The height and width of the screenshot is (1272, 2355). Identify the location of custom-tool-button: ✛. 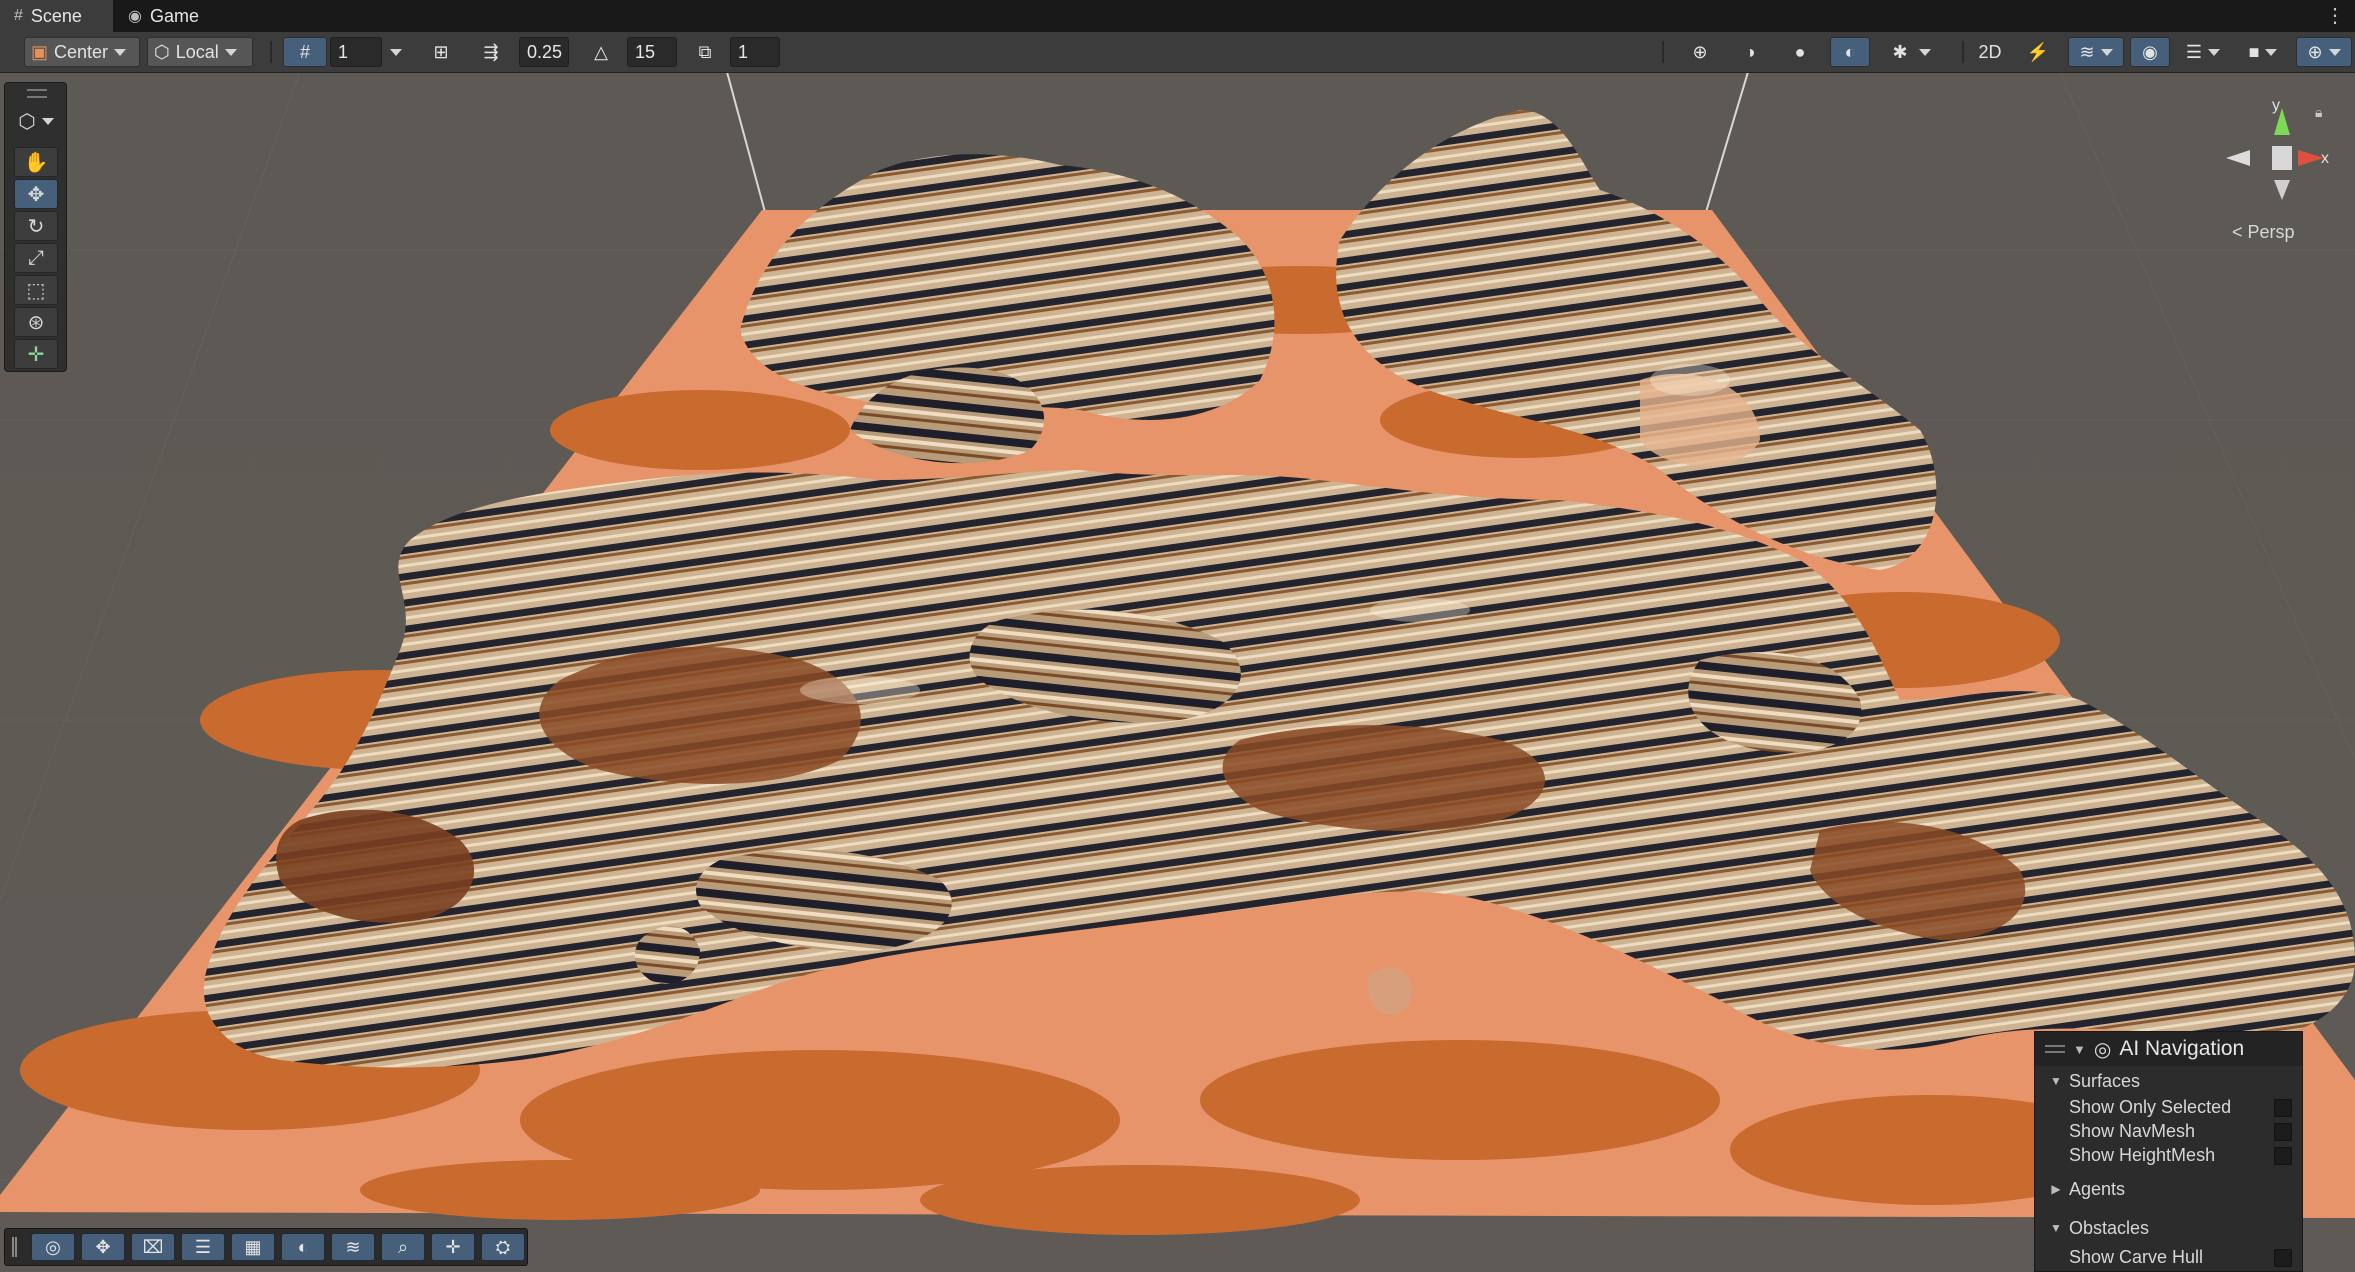
(36, 354).